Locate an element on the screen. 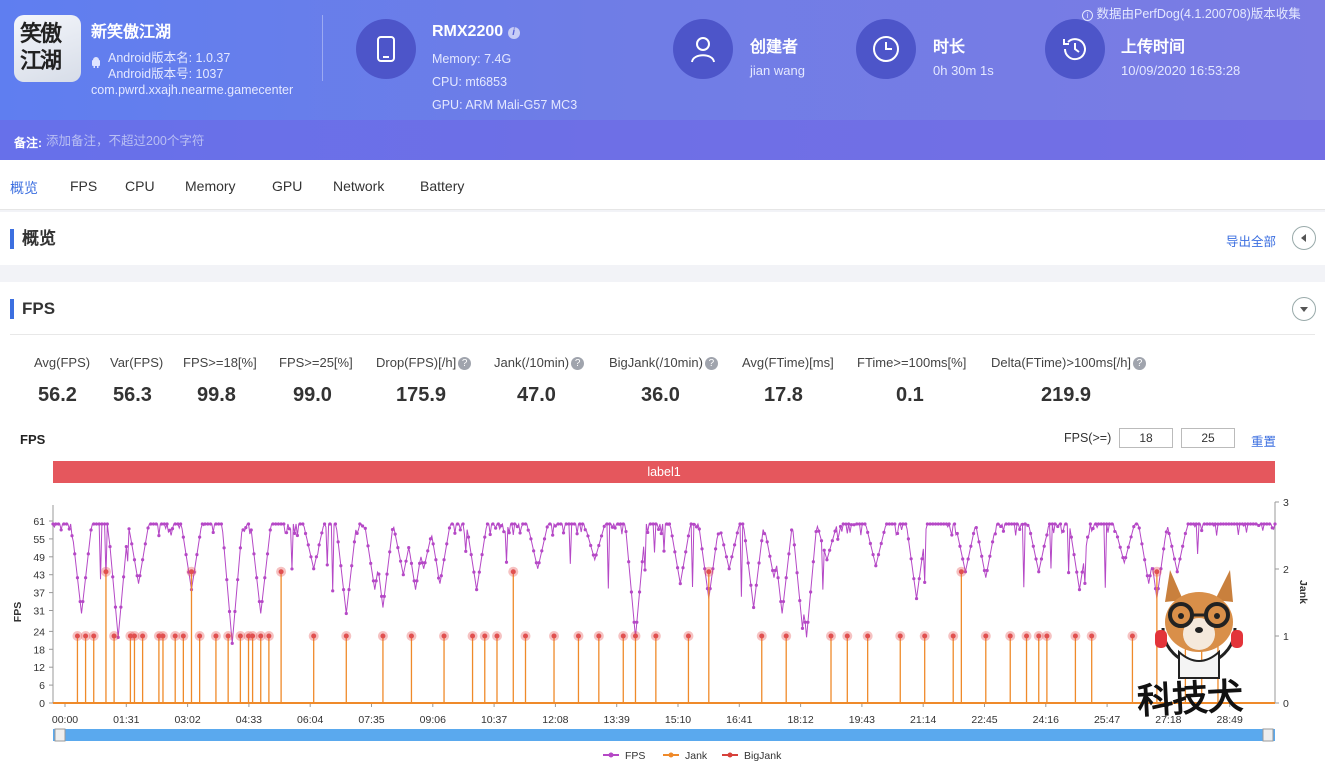 This screenshot has height=765, width=1325. stat-label-text: Jank(/10min) is located at coordinates (532, 362).